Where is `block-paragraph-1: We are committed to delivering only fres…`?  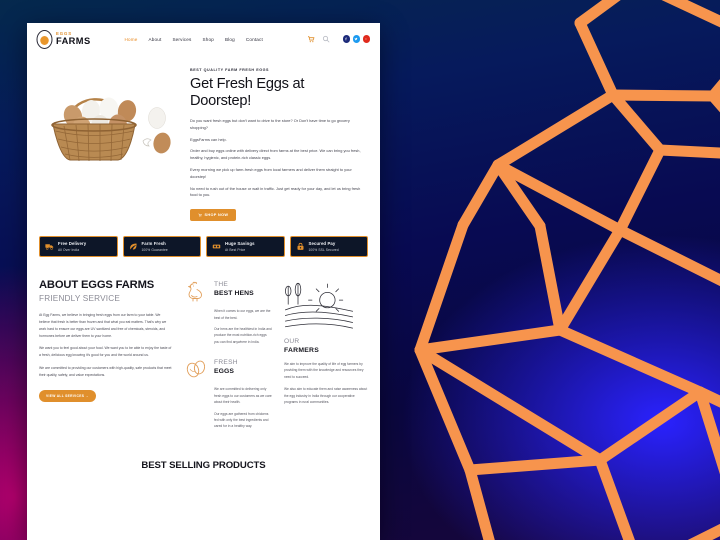 block-paragraph-1: We are committed to delivering only fres… is located at coordinates (243, 396).